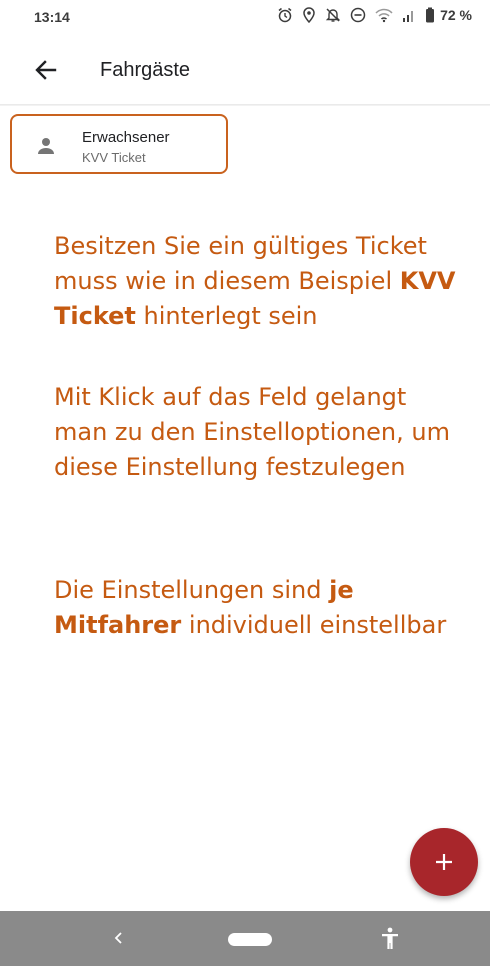  I want to click on status-time: 13:14, so click(52, 17).